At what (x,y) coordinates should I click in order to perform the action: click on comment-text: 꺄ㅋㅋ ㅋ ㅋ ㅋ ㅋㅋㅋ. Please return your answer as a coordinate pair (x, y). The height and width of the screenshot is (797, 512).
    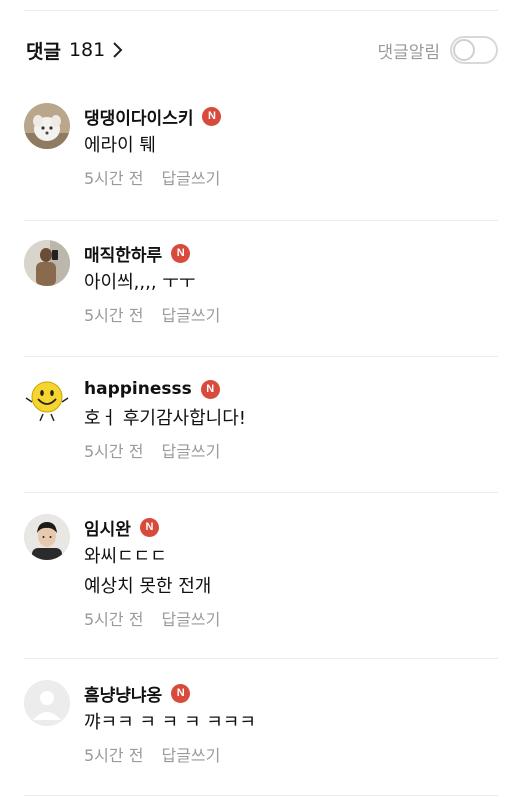
    Looking at the image, I should click on (170, 722).